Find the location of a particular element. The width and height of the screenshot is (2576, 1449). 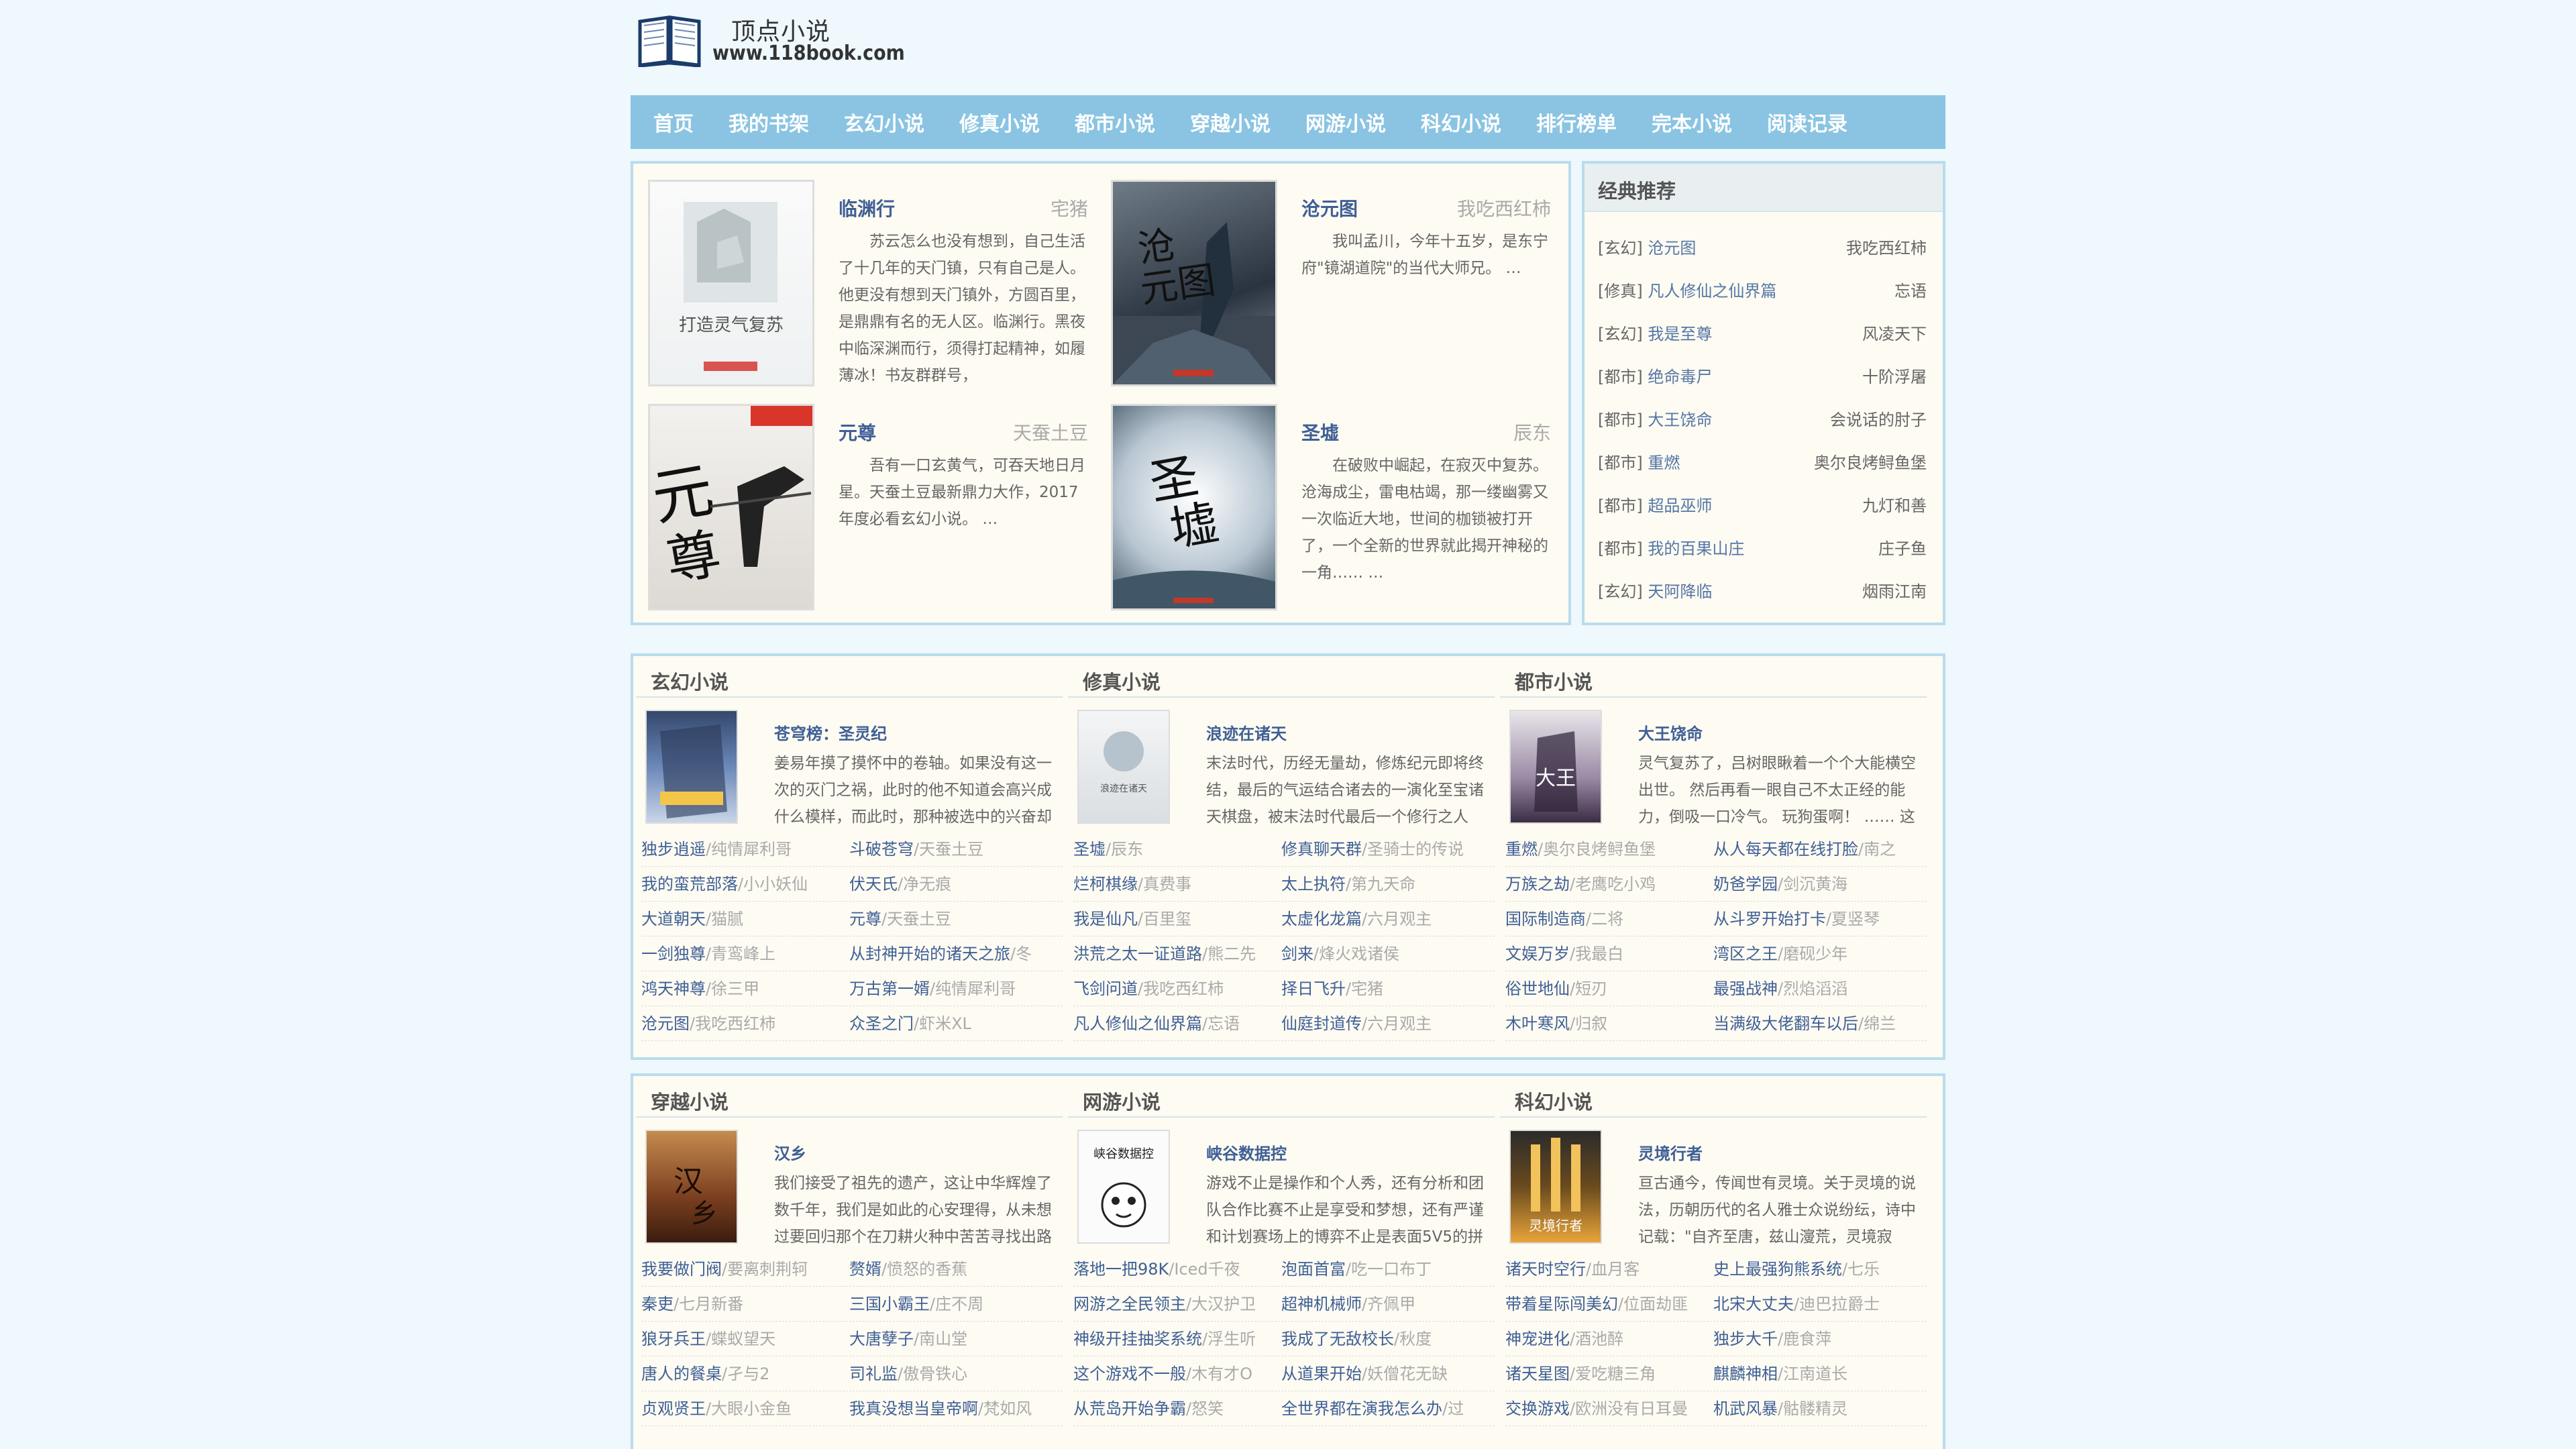

site-url: www.118book.com is located at coordinates (808, 53).